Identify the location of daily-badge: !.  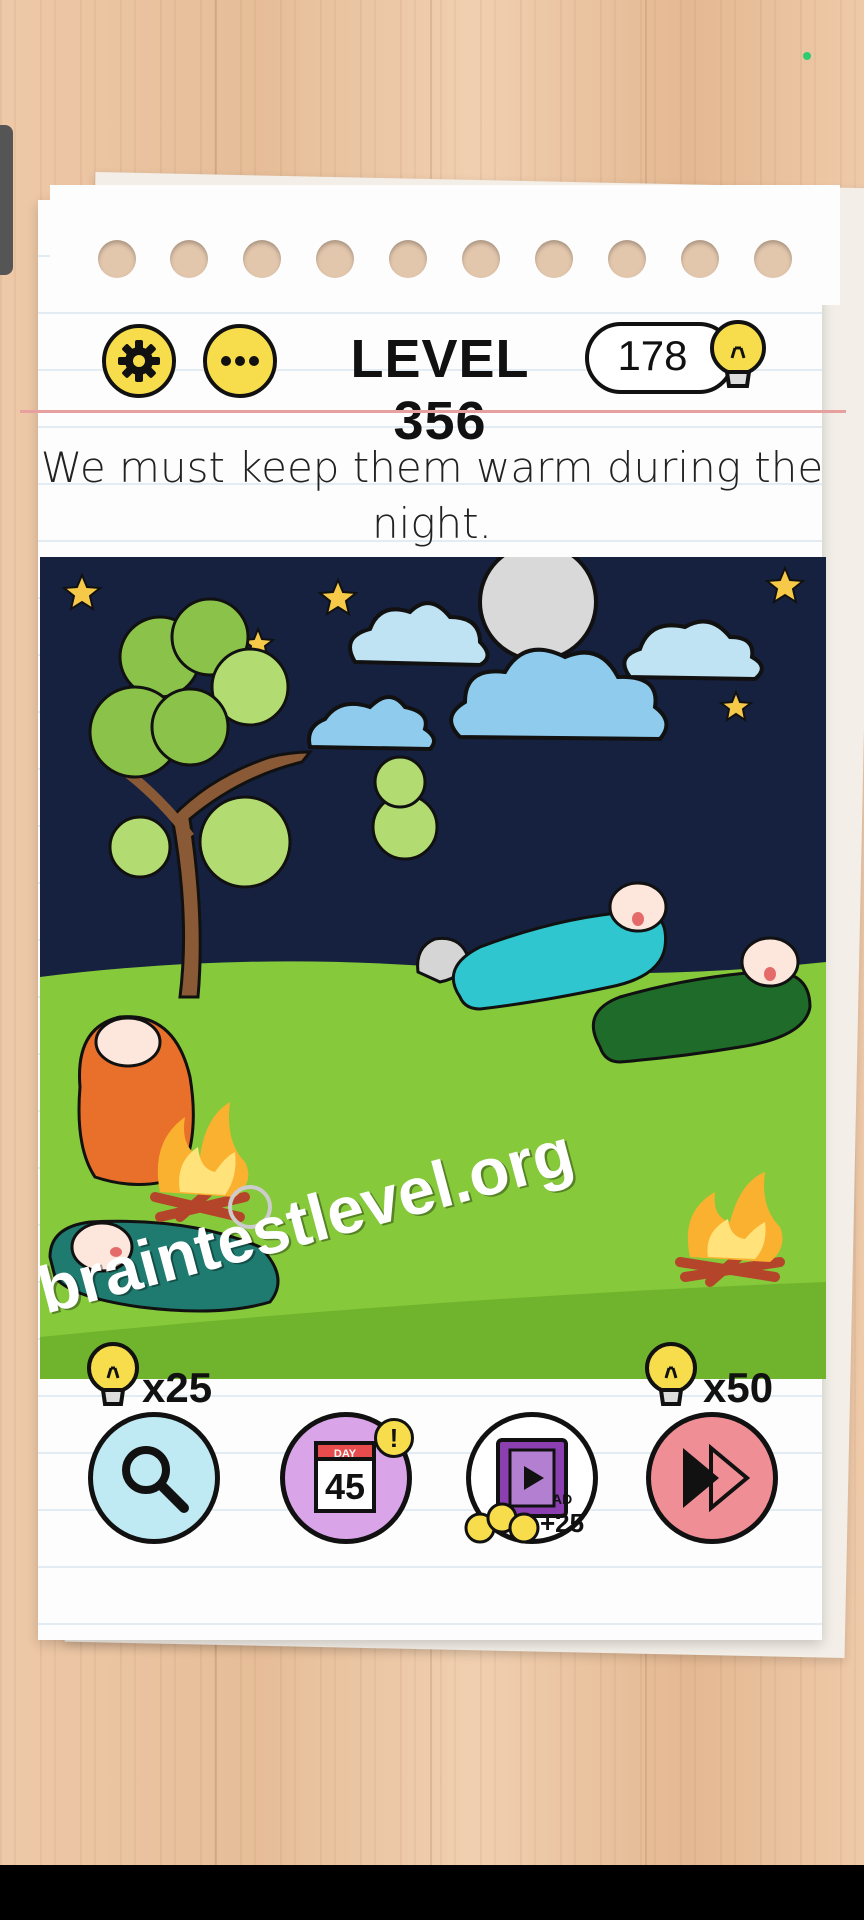
(394, 1438).